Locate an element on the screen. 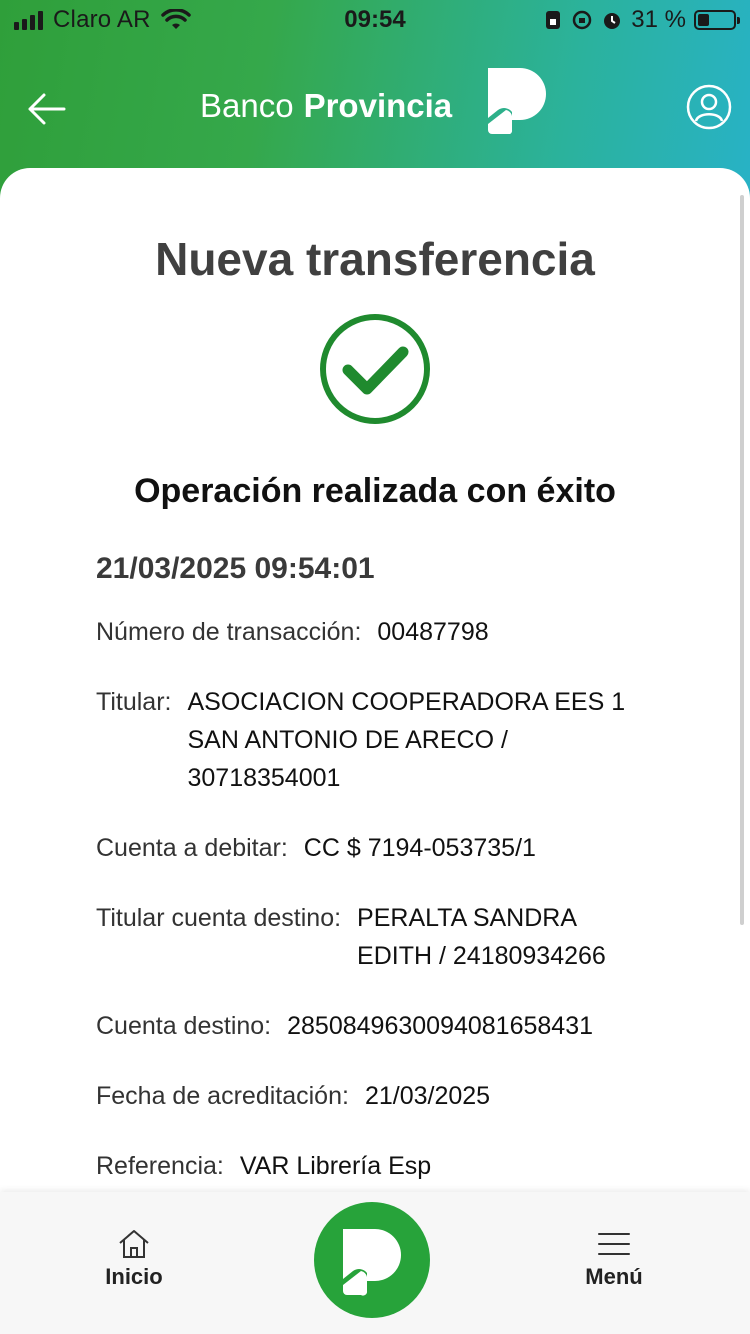 The image size is (750, 1334). tab-menu-label: Menú is located at coordinates (614, 1276).